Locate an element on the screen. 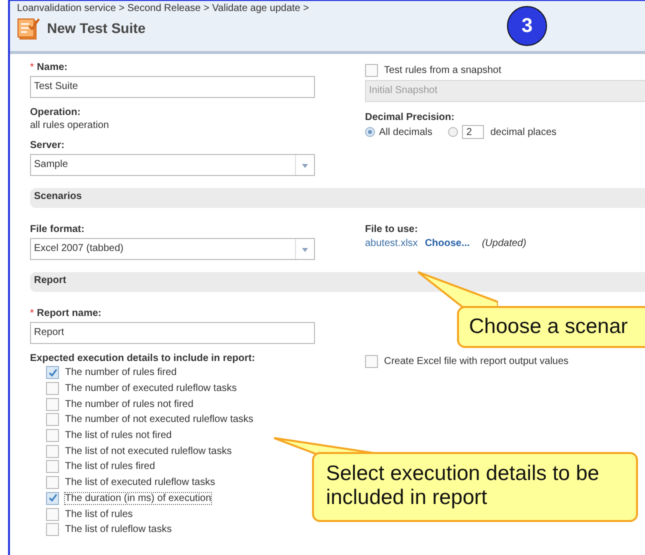  field-label: Expected execution details to include in report: is located at coordinates (143, 358).